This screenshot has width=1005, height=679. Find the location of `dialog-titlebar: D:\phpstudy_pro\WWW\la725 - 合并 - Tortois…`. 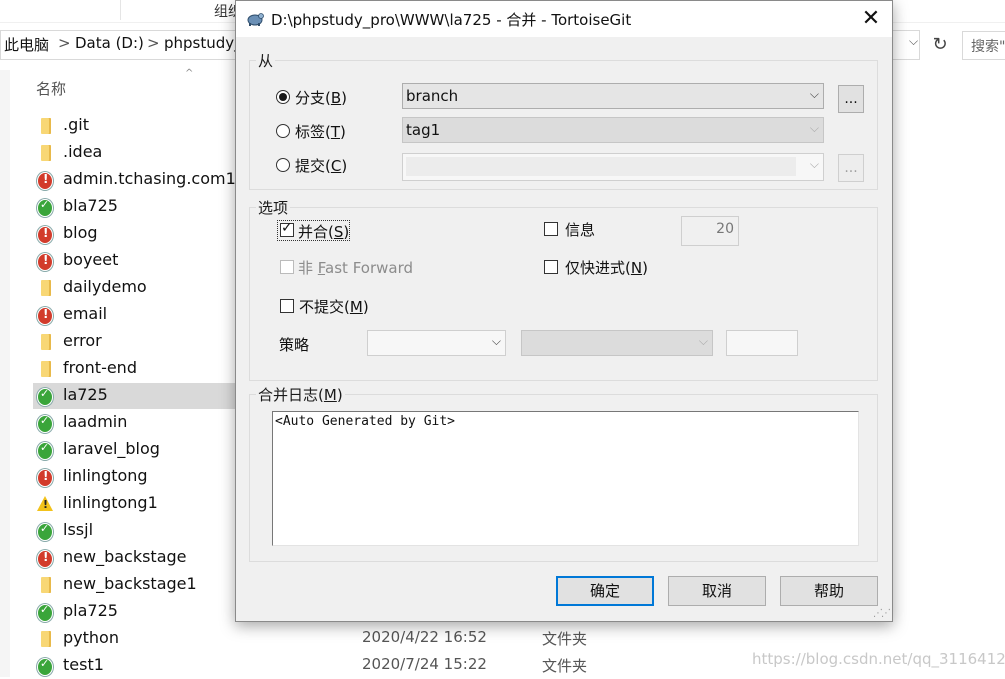

dialog-titlebar: D:\phpstudy_pro\WWW\la725 - 合并 - Tortois… is located at coordinates (564, 19).